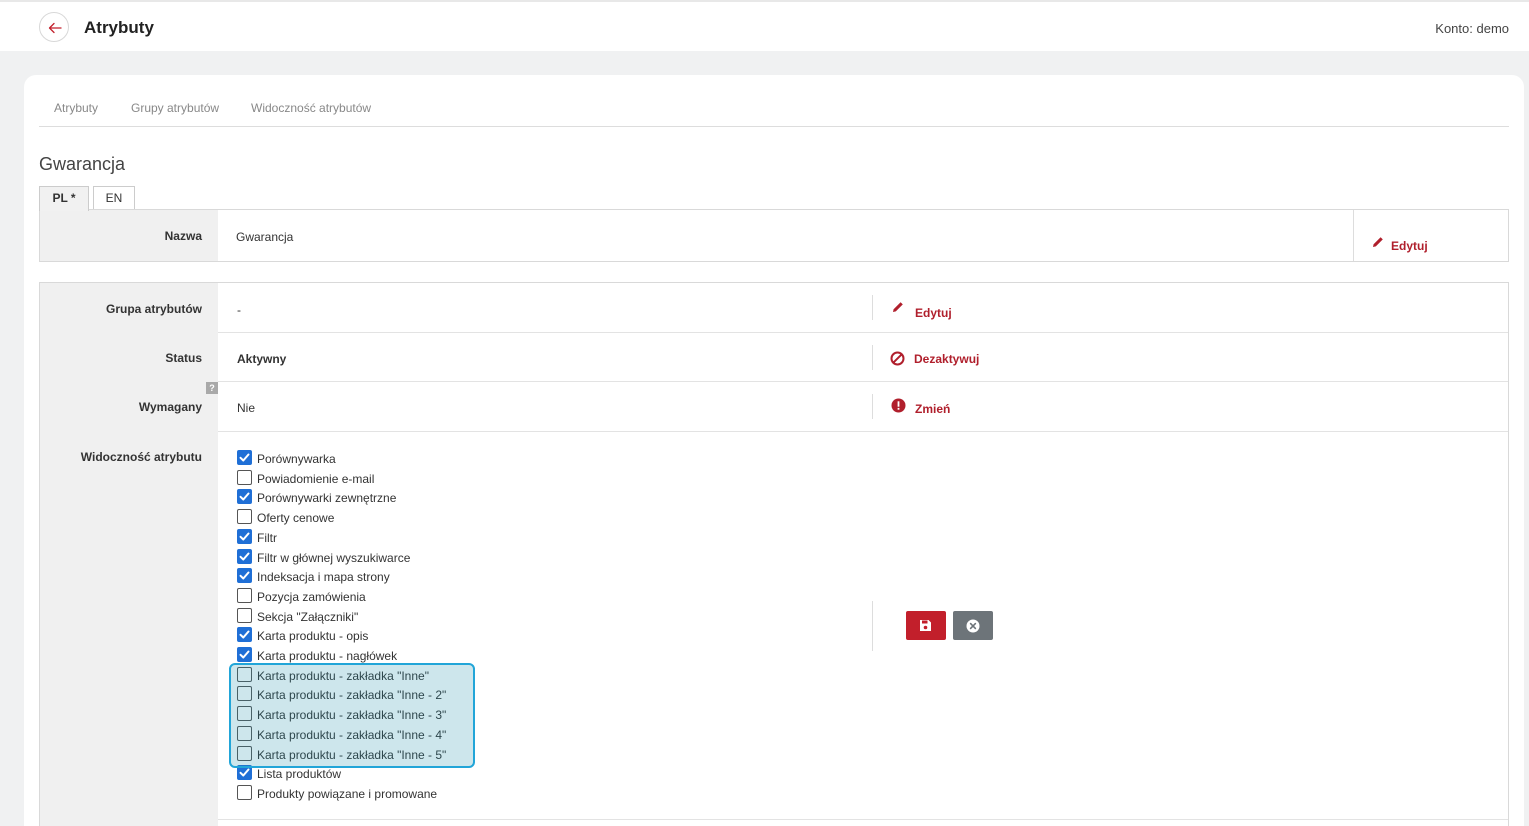  What do you see at coordinates (76, 108) in the screenshot?
I see `subnav-attributes: Atrybuty` at bounding box center [76, 108].